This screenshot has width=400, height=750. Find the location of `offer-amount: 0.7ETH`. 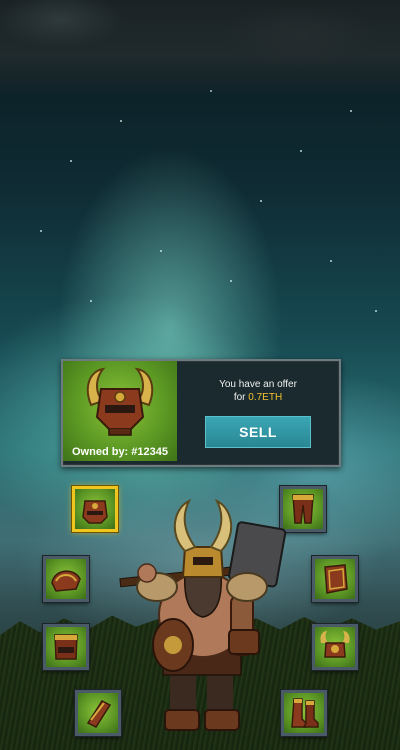

offer-amount: 0.7ETH is located at coordinates (265, 397).